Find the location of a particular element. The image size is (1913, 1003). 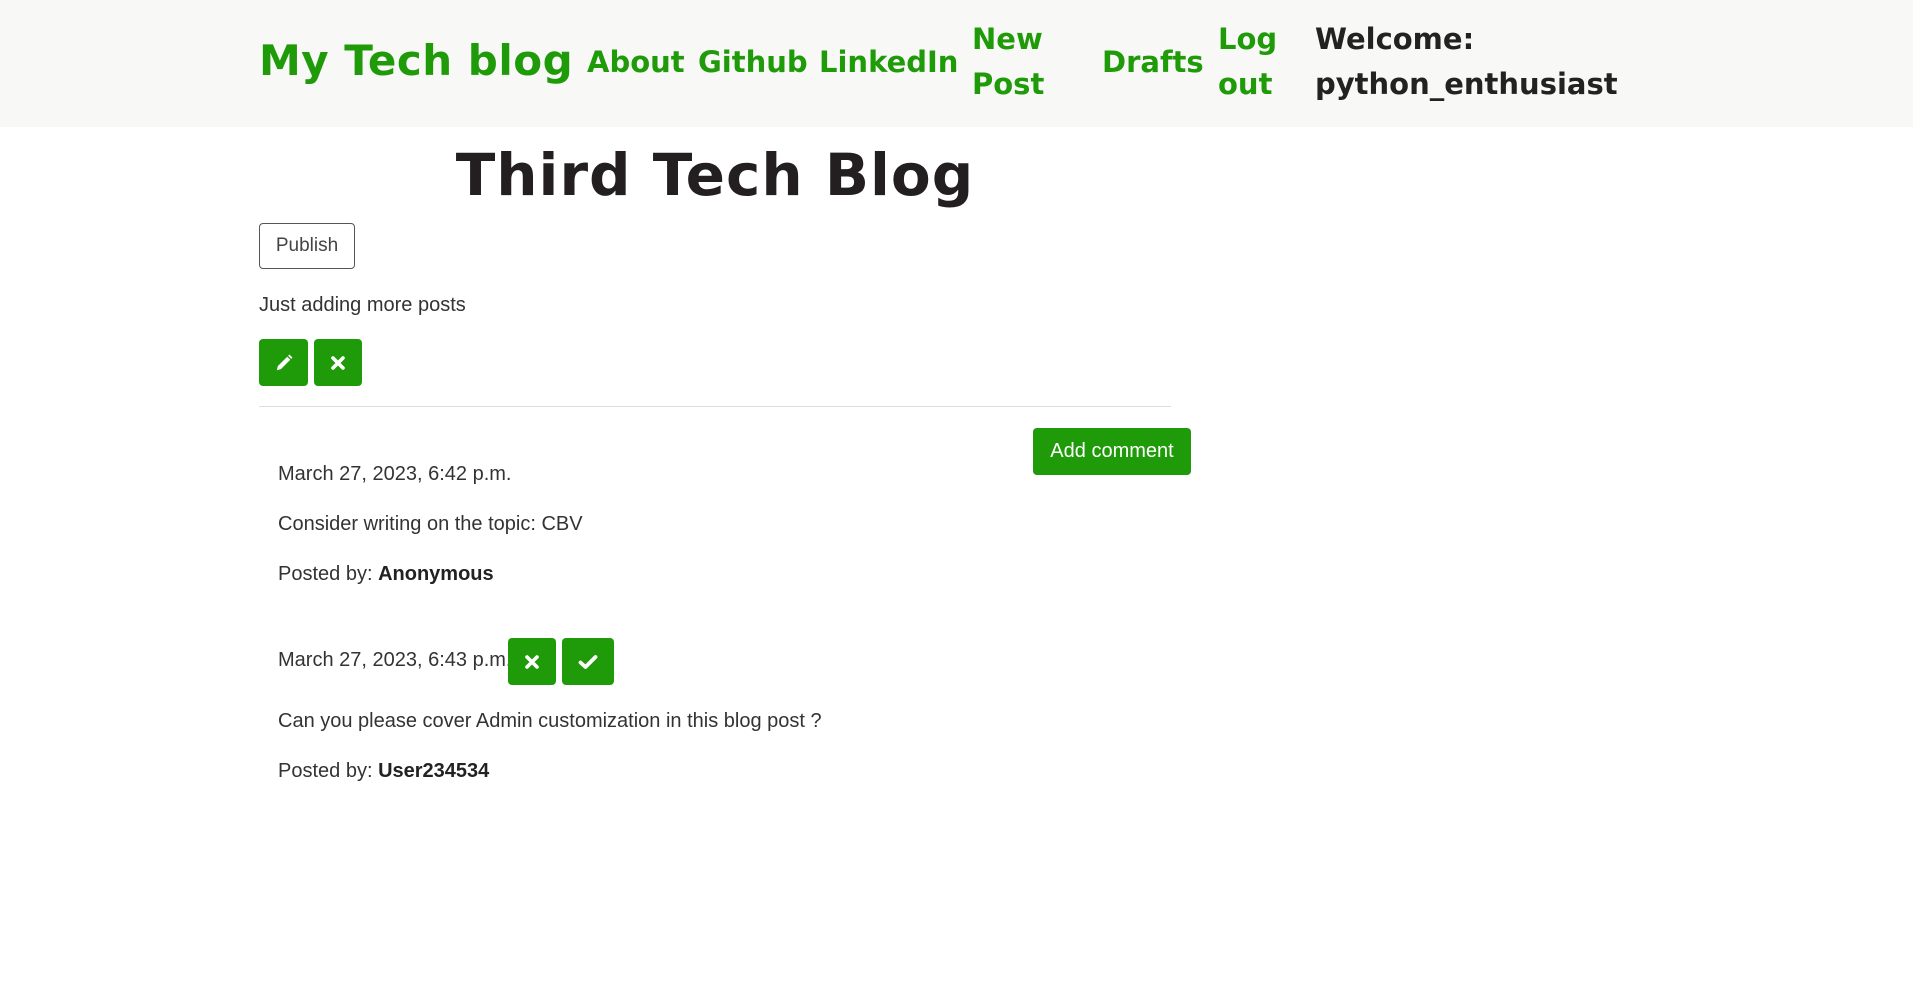

comment-author: Posted by: Anonymous is located at coordinates (386, 574).